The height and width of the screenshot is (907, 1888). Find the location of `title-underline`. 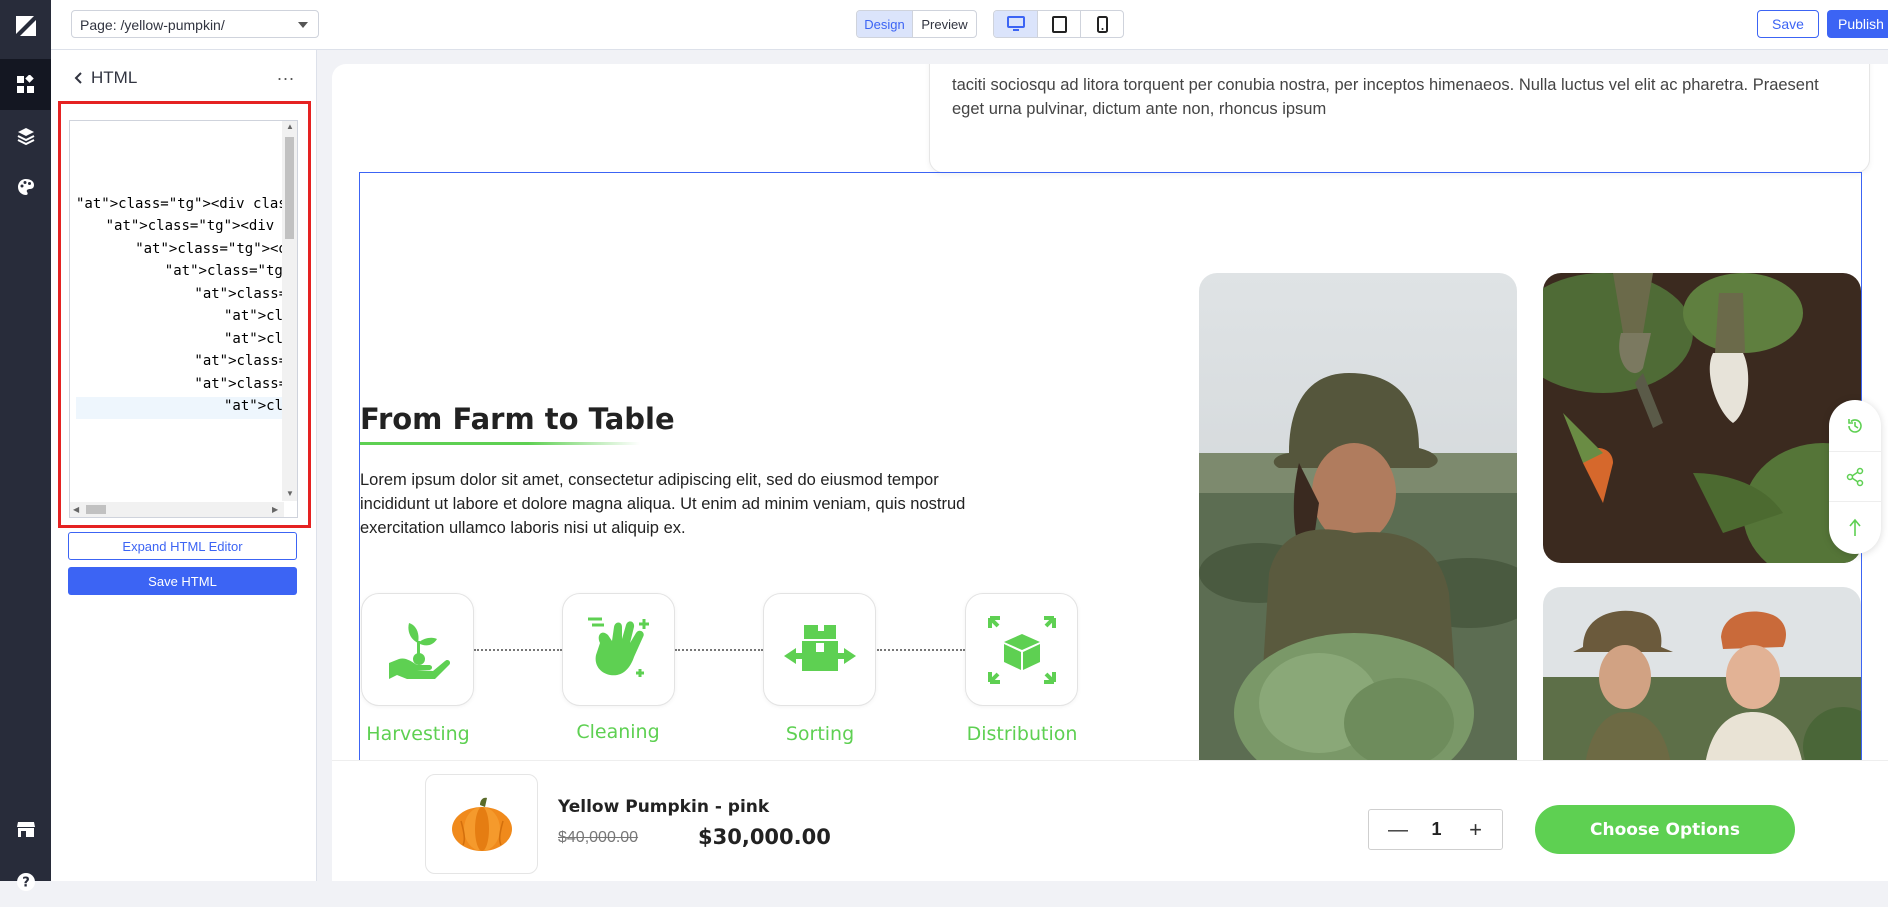

title-underline is located at coordinates (500, 443).